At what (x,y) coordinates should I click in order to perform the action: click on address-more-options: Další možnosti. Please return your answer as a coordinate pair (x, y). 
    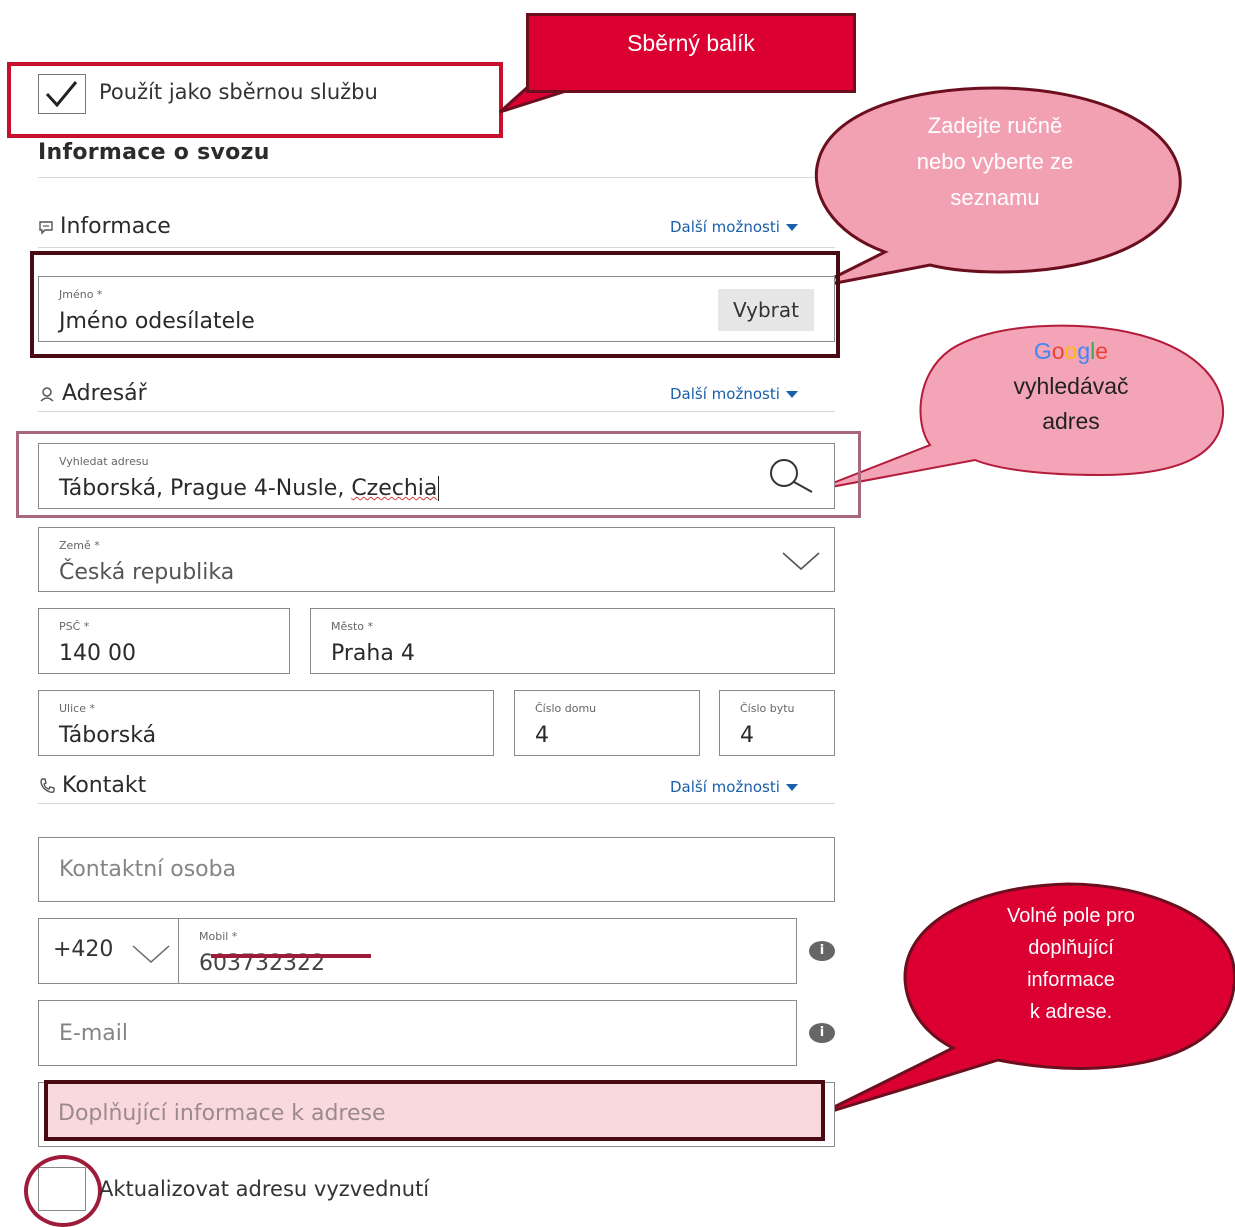
    Looking at the image, I should click on (734, 394).